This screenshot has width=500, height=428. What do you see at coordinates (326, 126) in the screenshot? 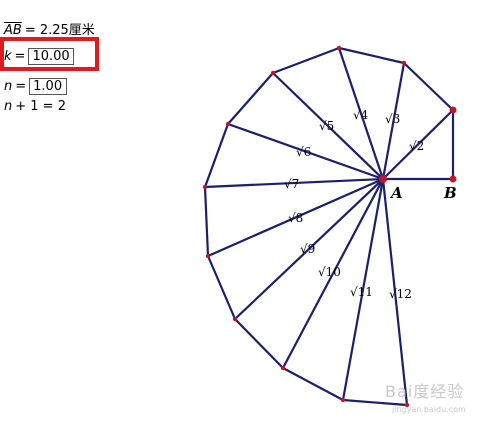
I see `sqrt-label: √5` at bounding box center [326, 126].